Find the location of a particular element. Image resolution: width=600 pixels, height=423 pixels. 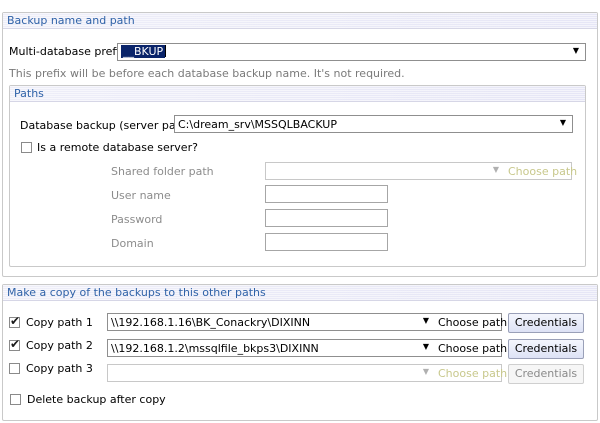

credentials-button-3: Credentials is located at coordinates (546, 374).